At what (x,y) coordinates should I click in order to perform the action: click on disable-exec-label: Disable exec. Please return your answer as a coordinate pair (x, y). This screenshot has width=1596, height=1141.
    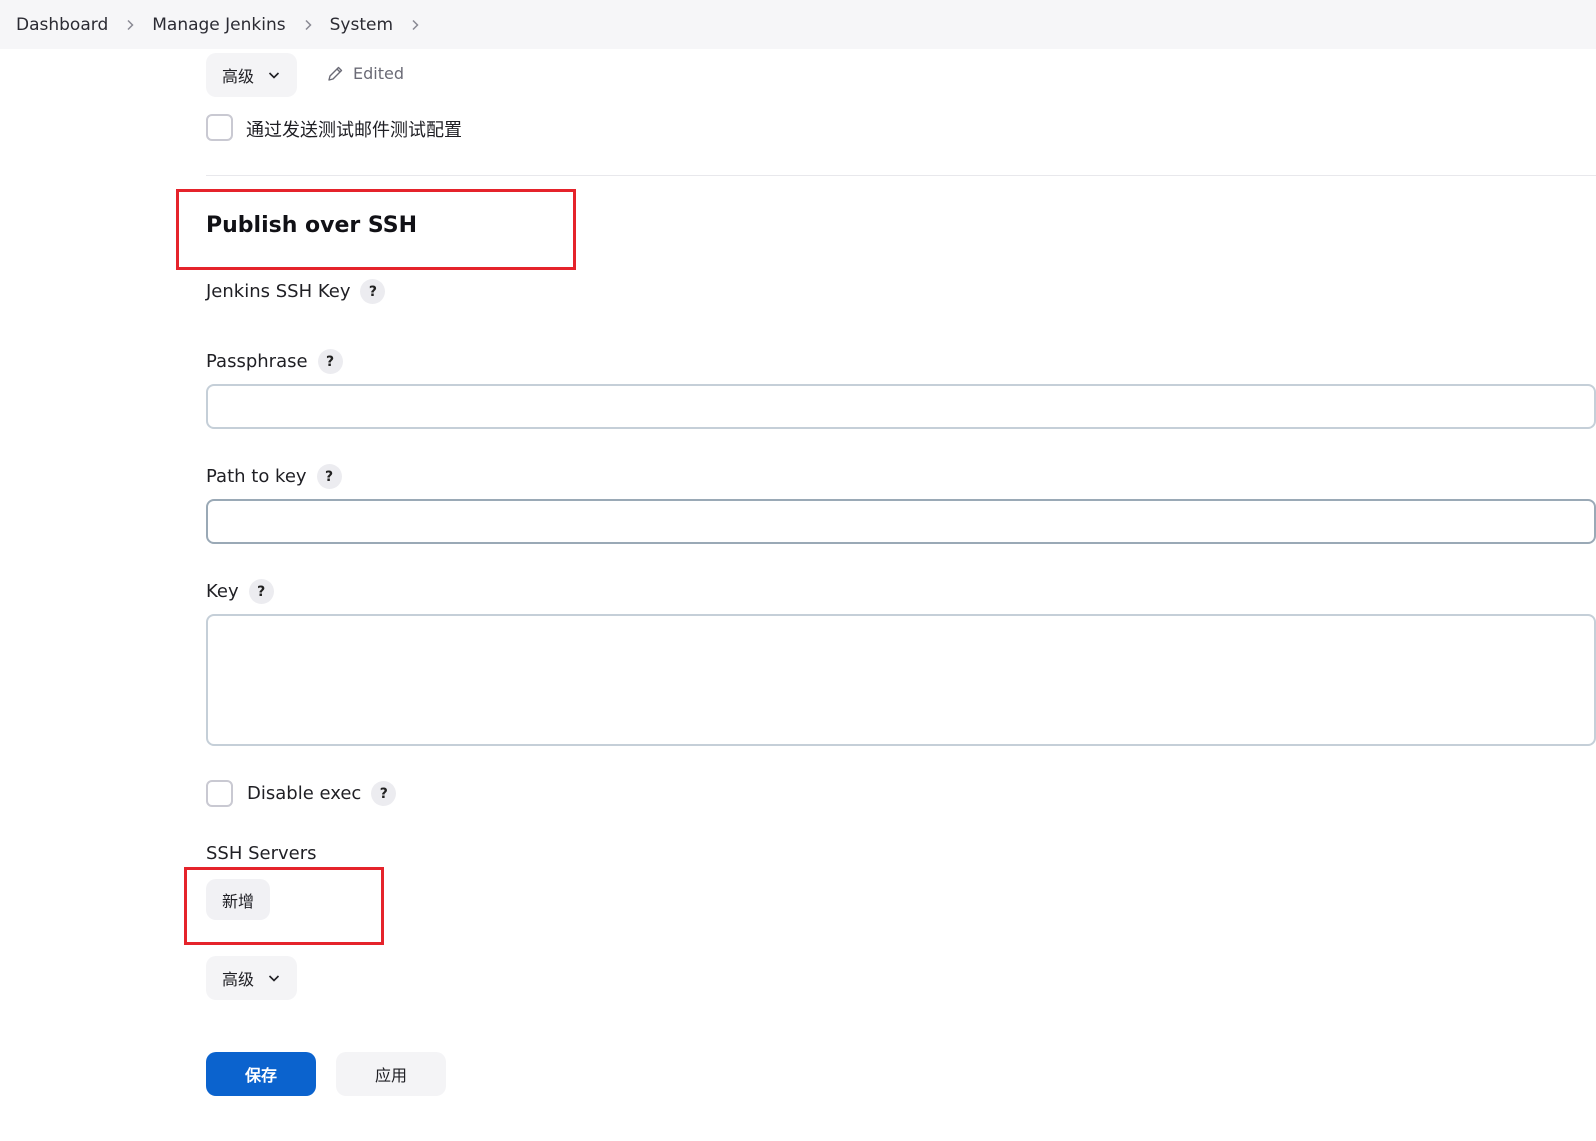
    Looking at the image, I should click on (304, 793).